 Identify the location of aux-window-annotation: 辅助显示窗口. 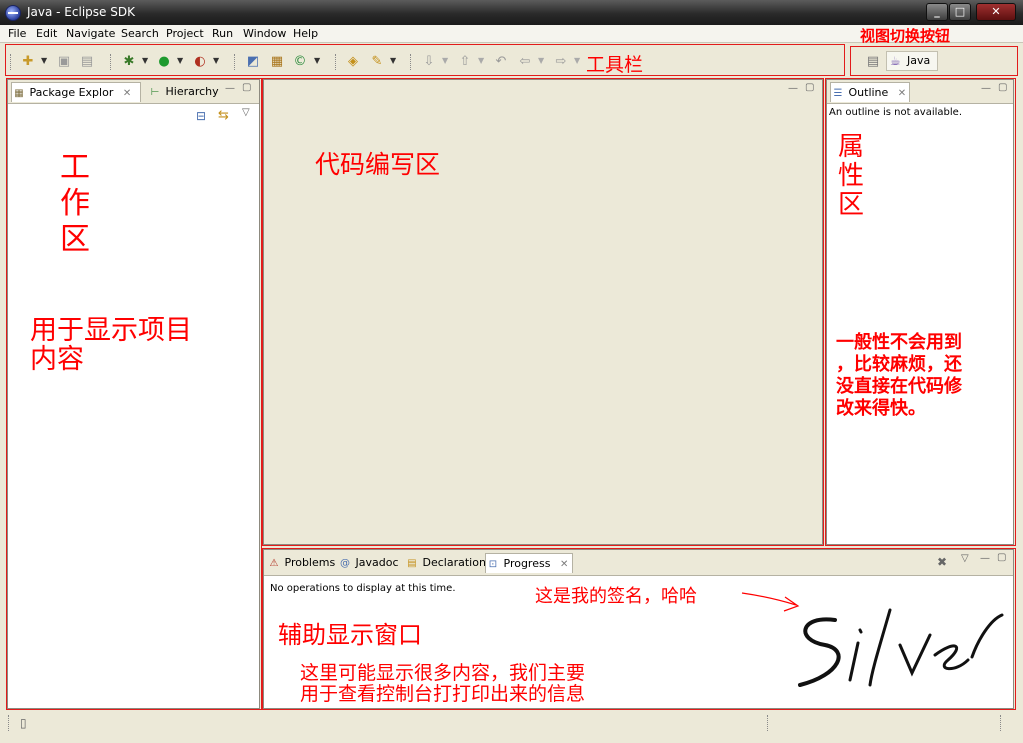
(350, 635).